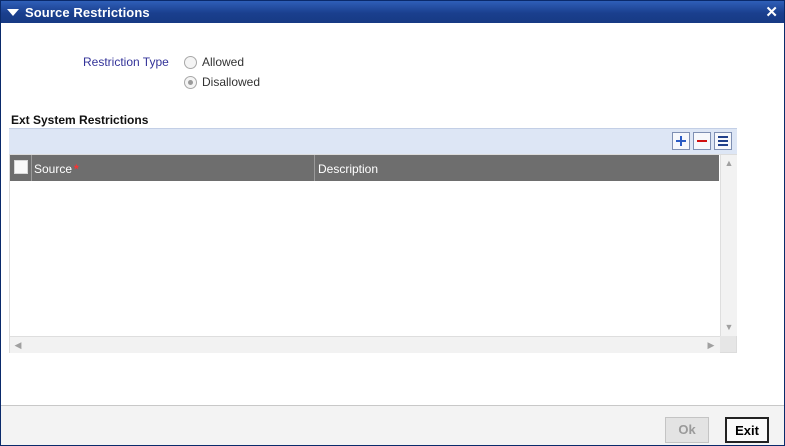  I want to click on scroll-down-icon: ▼, so click(729, 327).